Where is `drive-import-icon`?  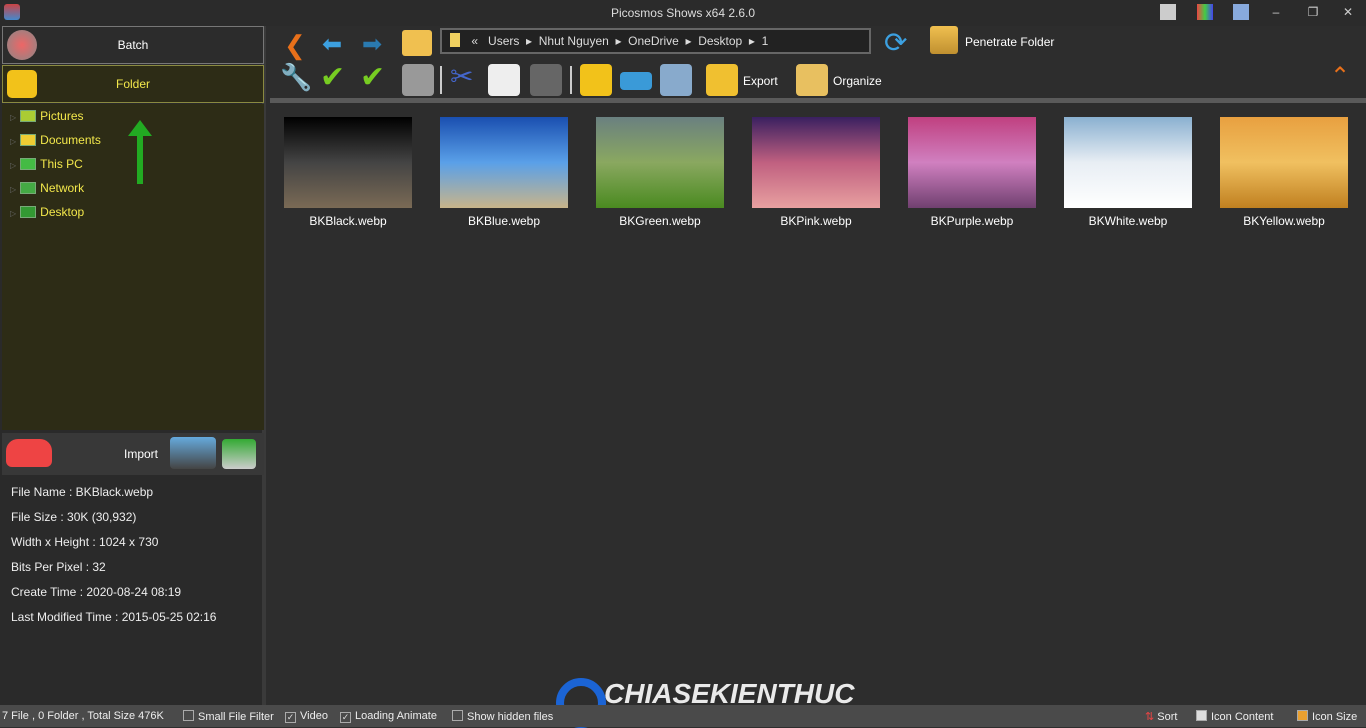
drive-import-icon is located at coordinates (239, 454).